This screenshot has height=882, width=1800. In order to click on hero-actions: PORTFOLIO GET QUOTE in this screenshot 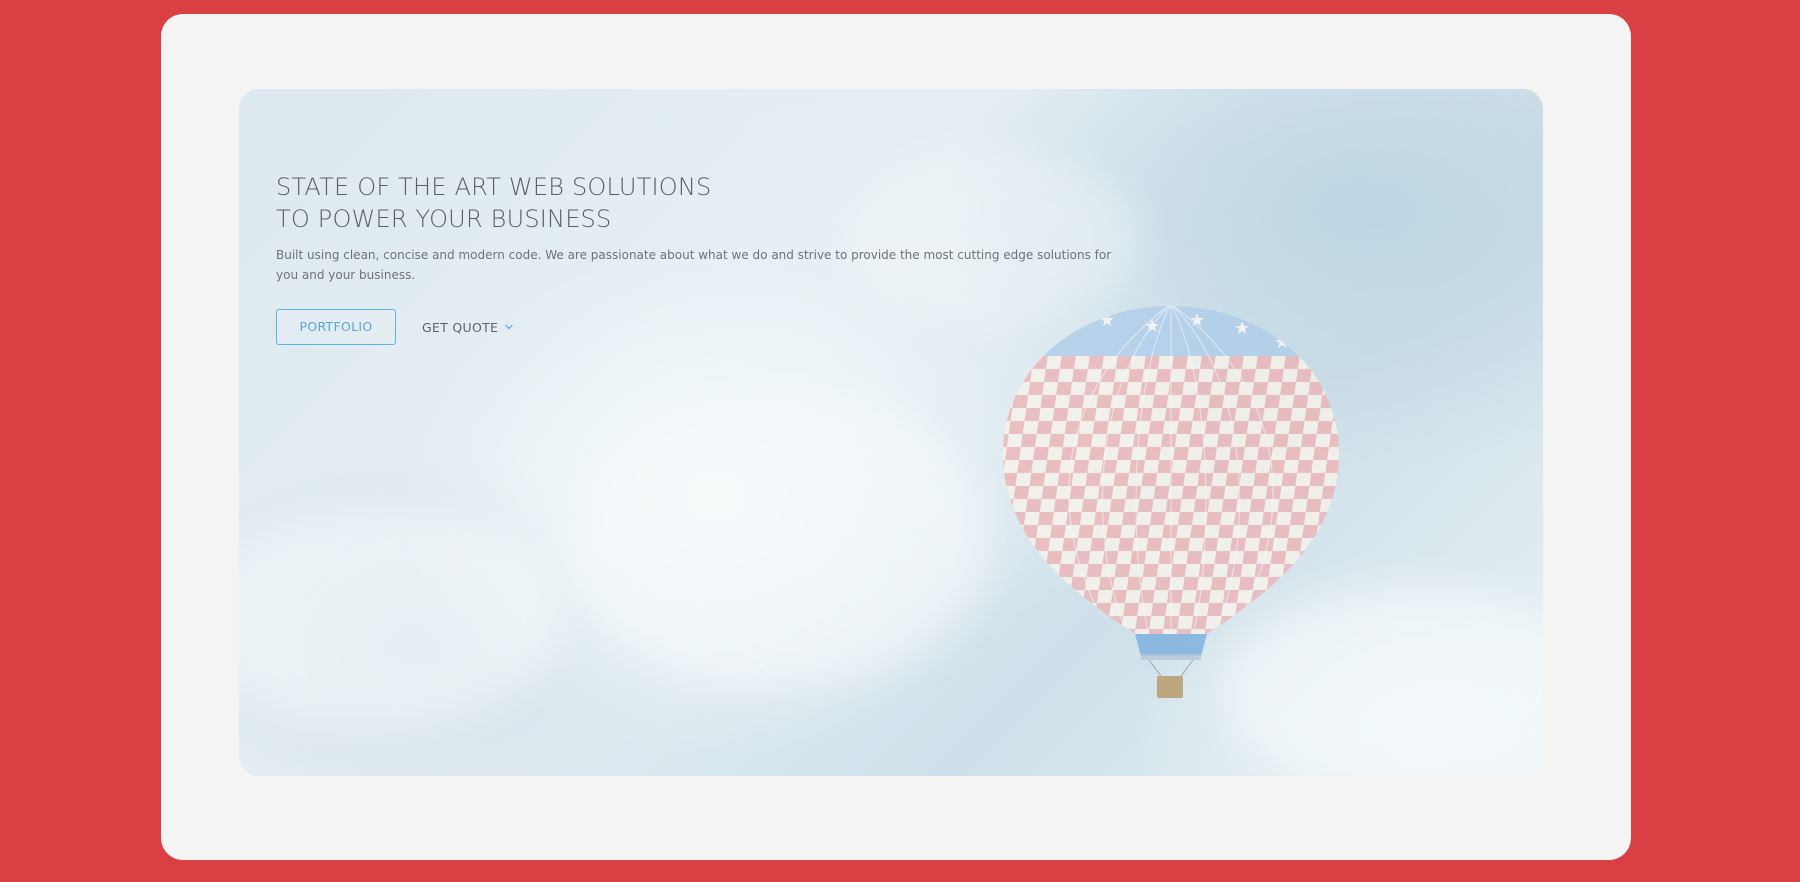, I will do `click(716, 327)`.